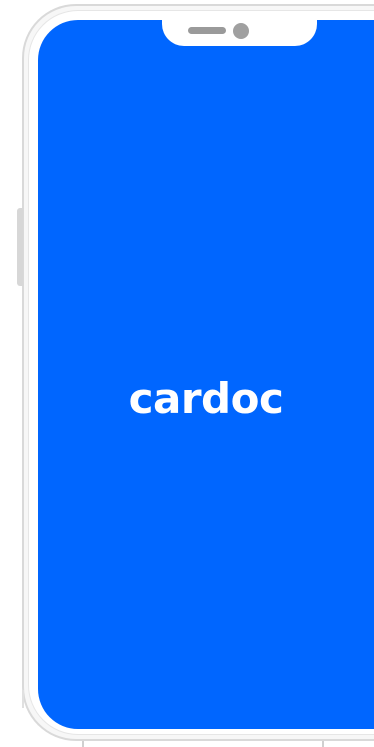  What do you see at coordinates (20, 247) in the screenshot?
I see `side-volume-button` at bounding box center [20, 247].